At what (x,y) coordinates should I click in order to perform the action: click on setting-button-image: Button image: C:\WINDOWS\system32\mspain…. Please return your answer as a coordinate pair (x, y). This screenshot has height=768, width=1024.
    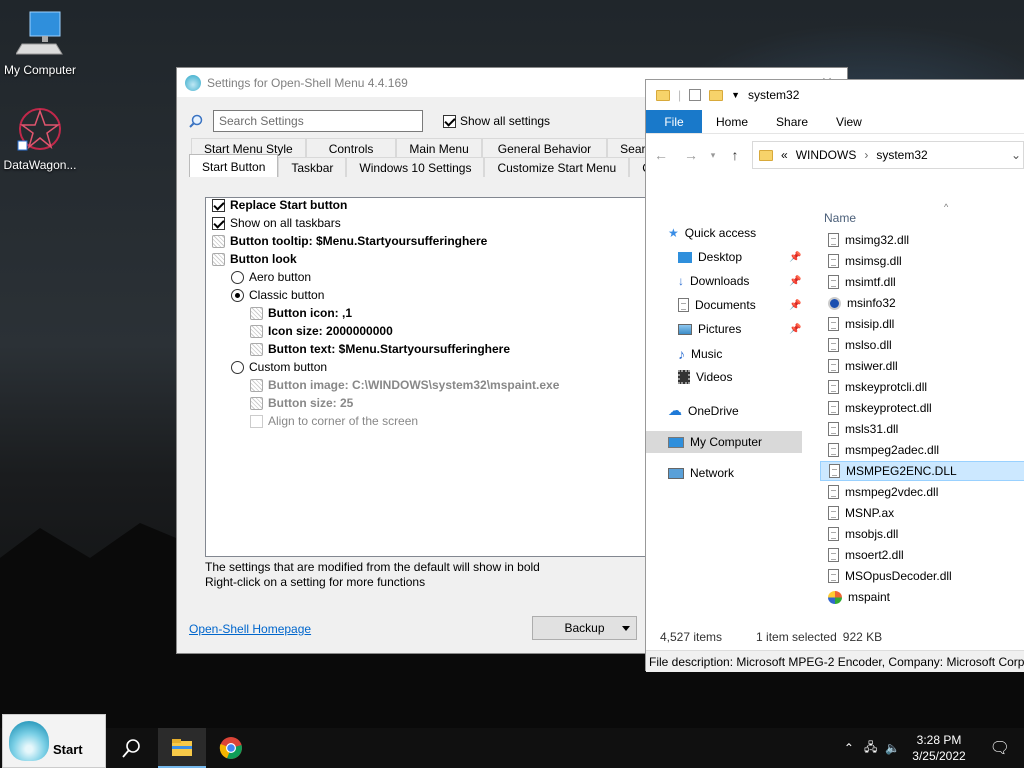
    Looking at the image, I should click on (404, 385).